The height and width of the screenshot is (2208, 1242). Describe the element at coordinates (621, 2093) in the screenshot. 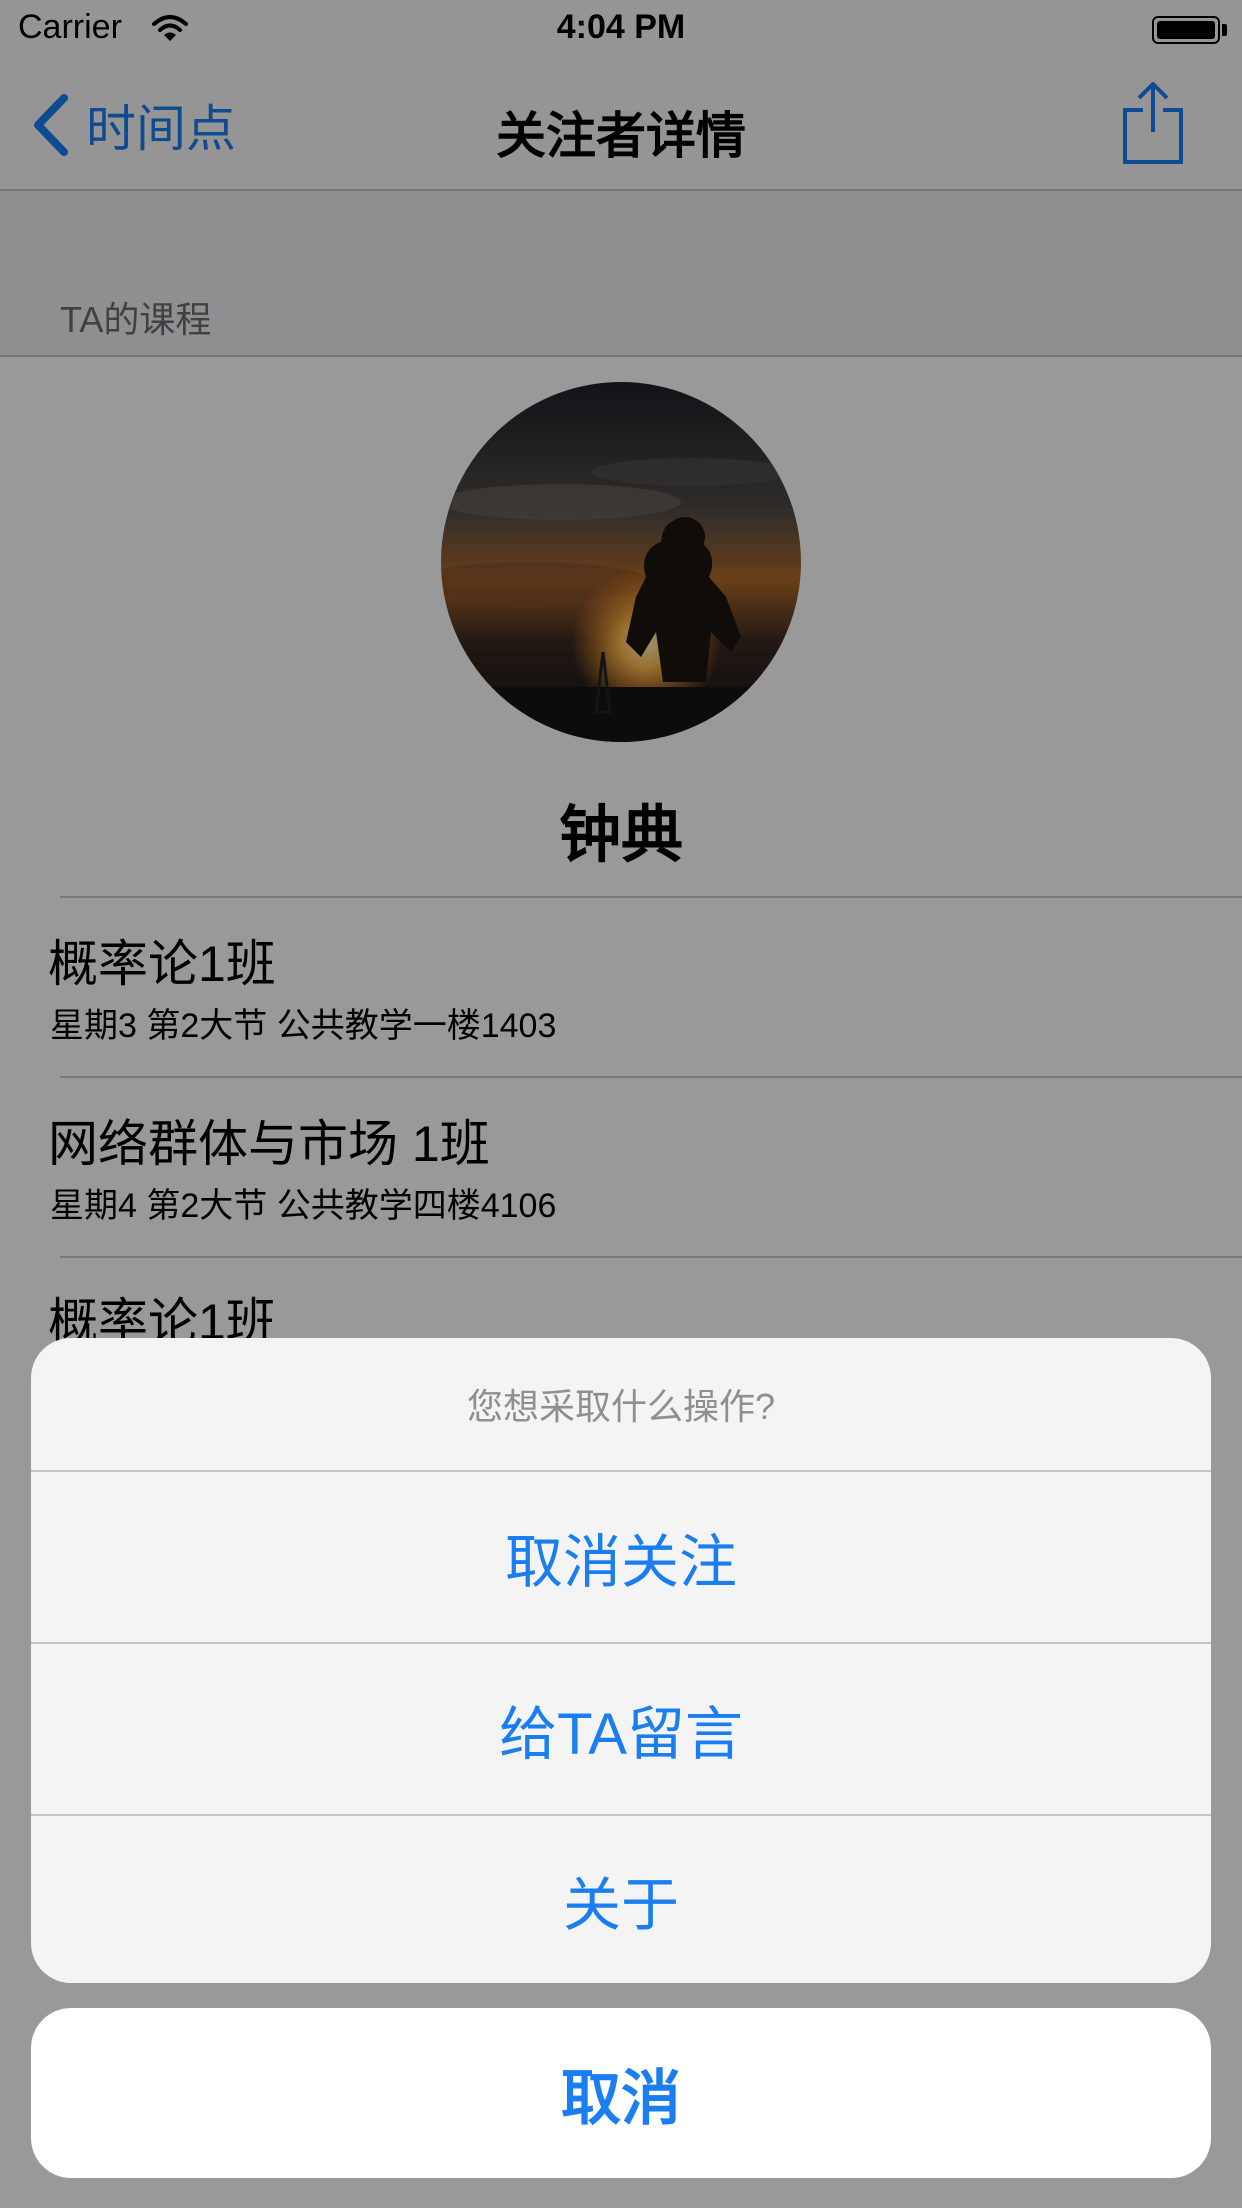

I see `cancel-button: 取消` at that location.